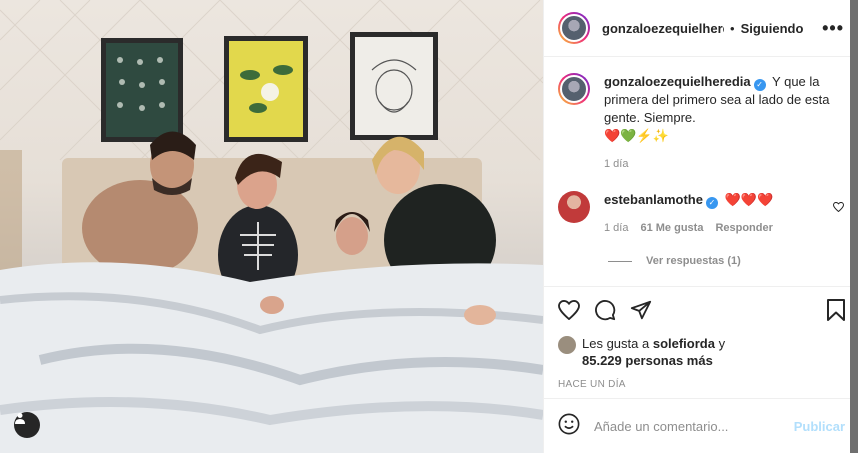  I want to click on comment-icon, so click(605, 312).